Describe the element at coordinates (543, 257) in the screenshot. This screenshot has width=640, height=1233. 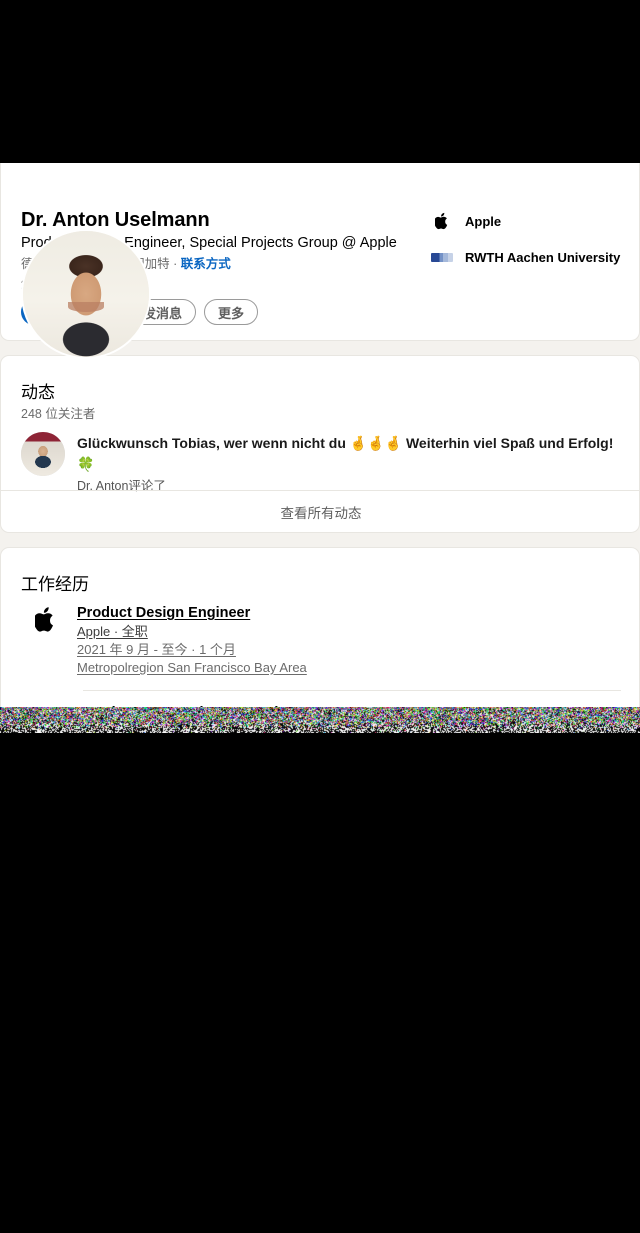
I see `company-name: RWTH Aachen University` at that location.